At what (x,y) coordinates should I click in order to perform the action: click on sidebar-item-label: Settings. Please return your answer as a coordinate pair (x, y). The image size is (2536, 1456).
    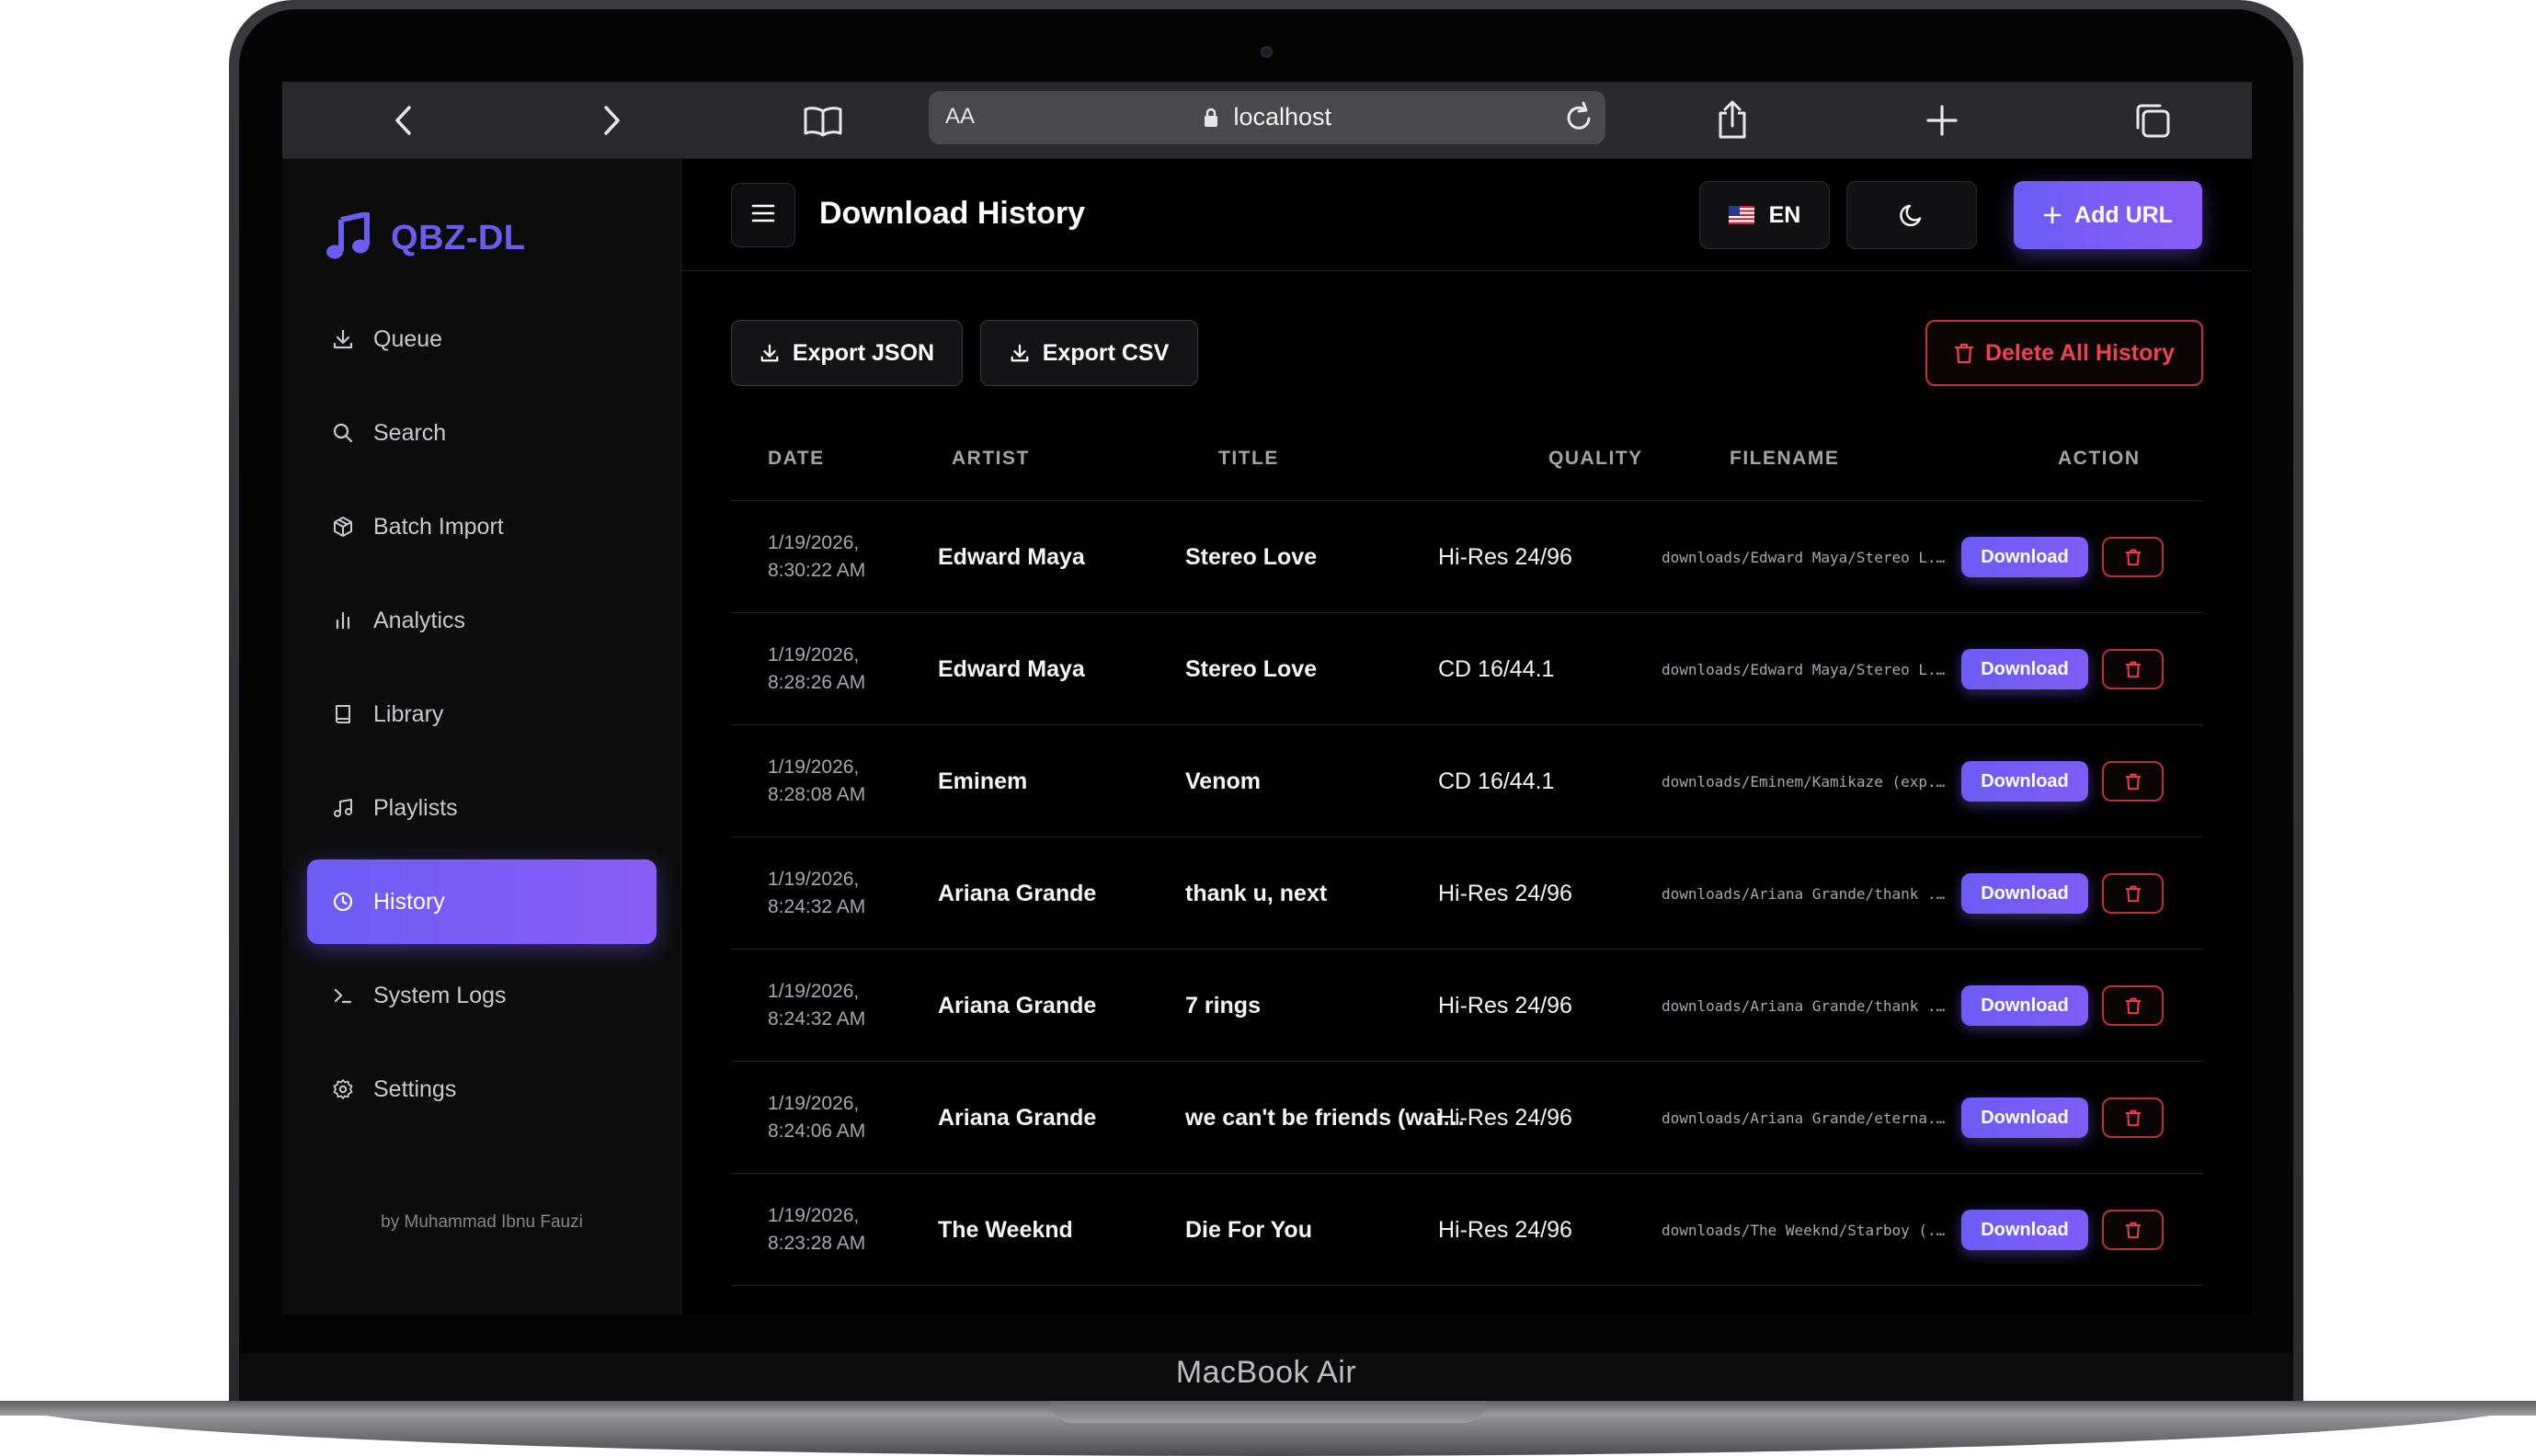
    Looking at the image, I should click on (415, 1088).